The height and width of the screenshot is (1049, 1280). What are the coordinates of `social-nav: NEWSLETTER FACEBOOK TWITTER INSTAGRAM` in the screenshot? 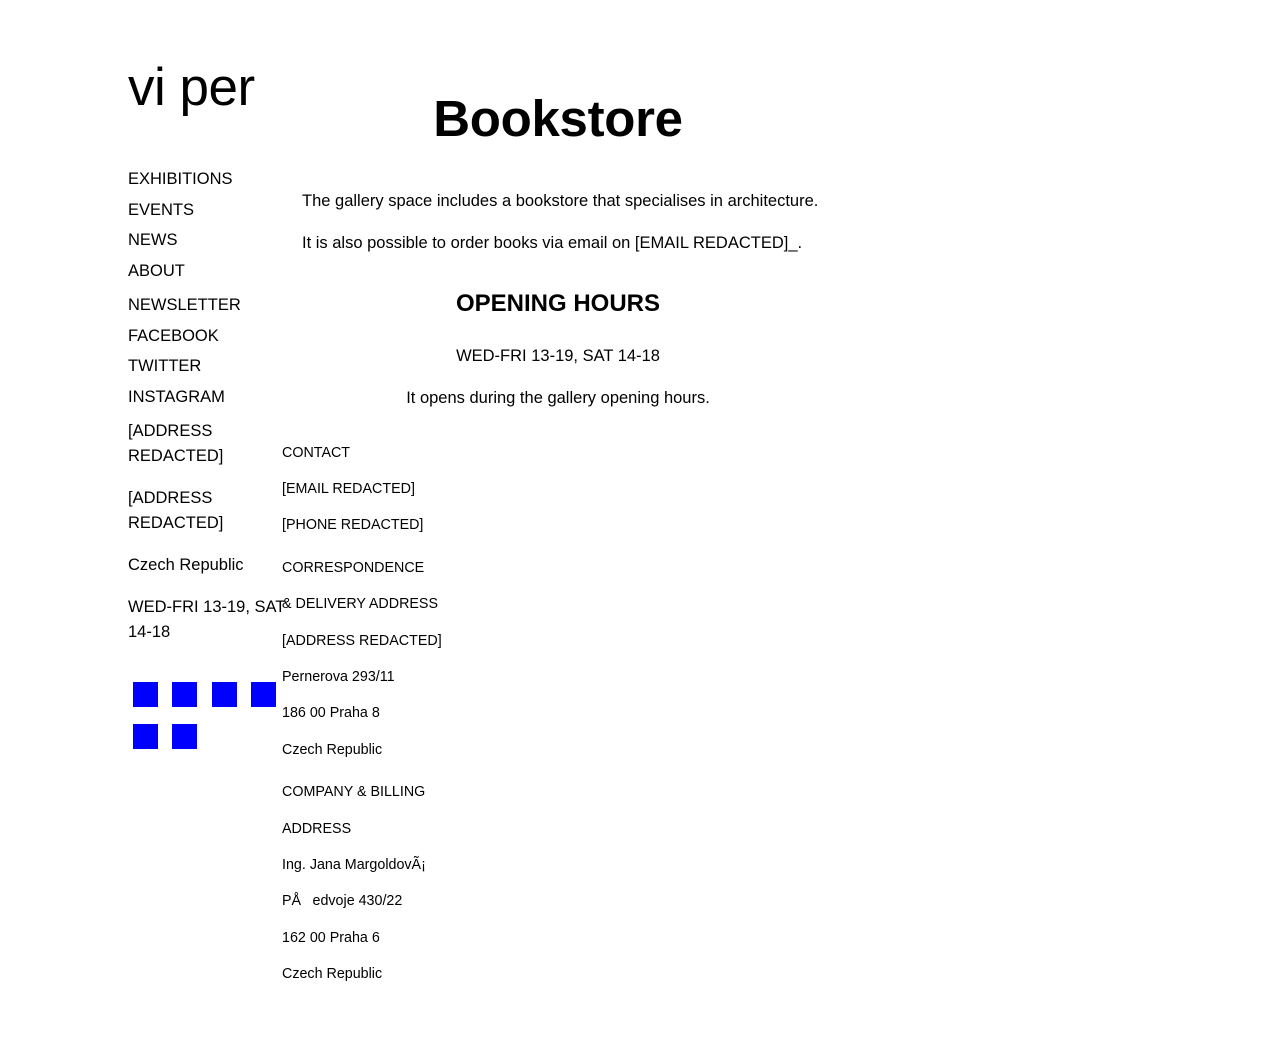 It's located at (208, 351).